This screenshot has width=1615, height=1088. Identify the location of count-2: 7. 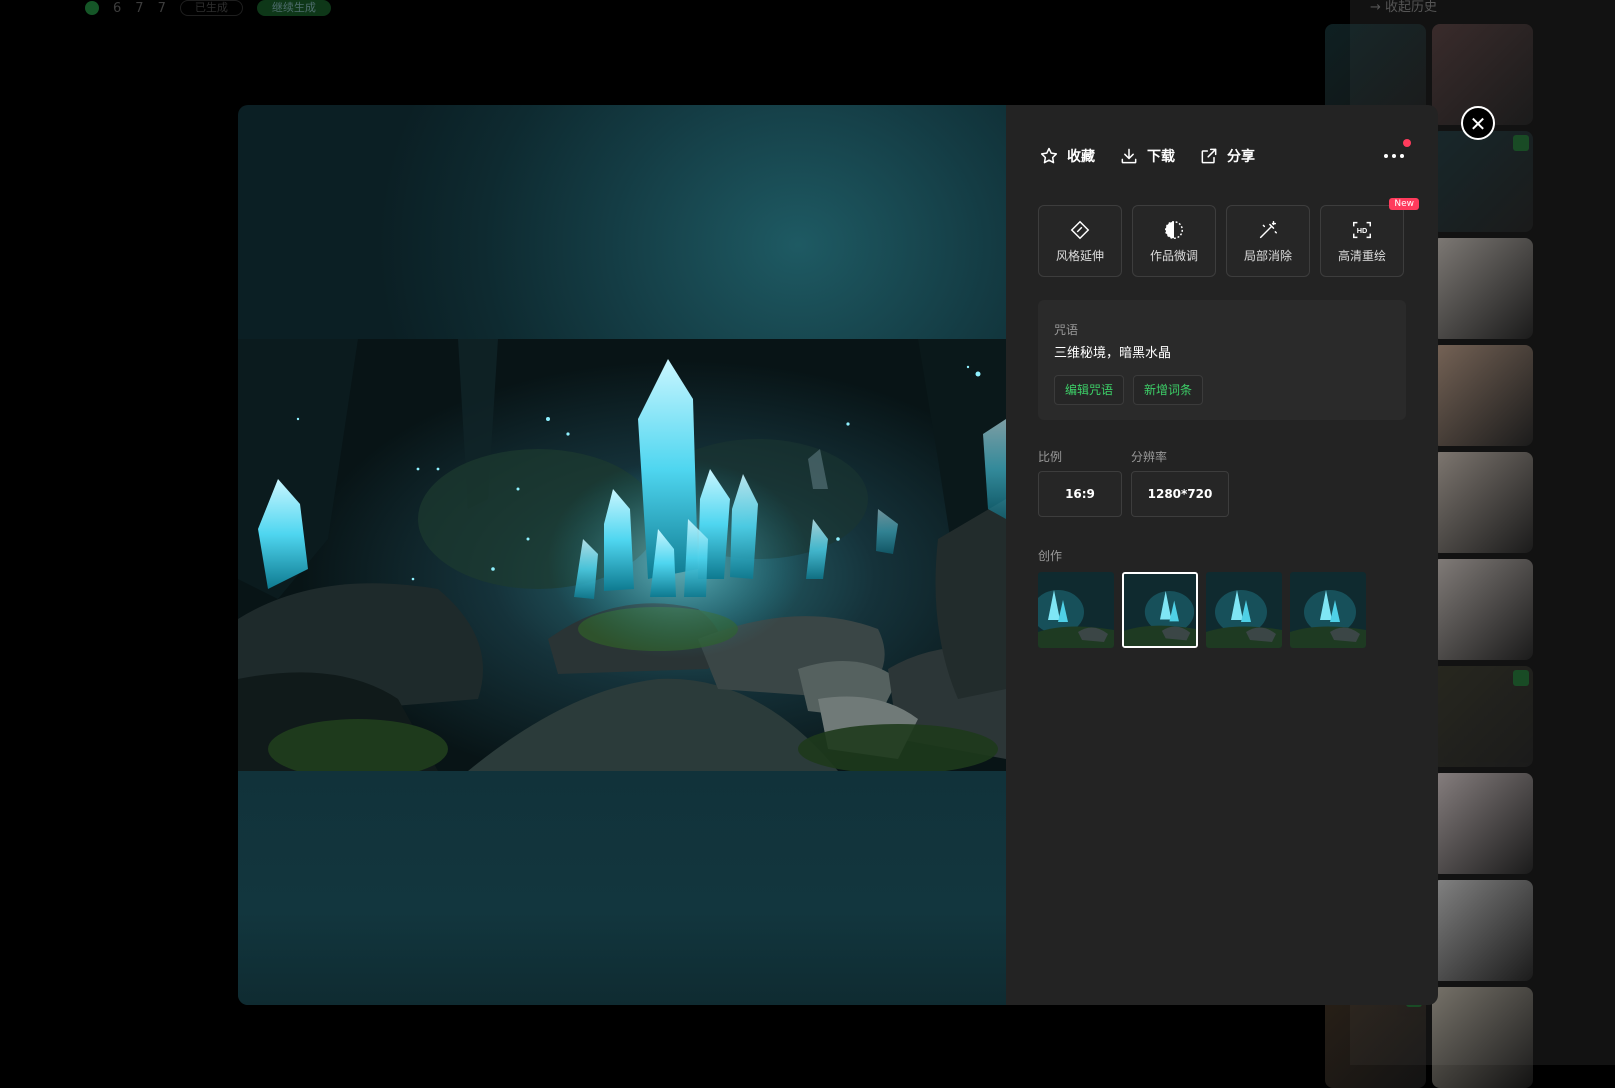
(139, 8).